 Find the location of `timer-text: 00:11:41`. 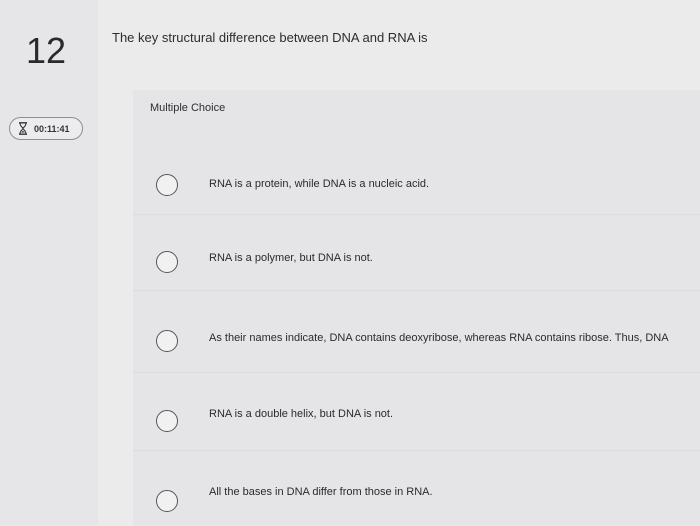

timer-text: 00:11:41 is located at coordinates (52, 128).